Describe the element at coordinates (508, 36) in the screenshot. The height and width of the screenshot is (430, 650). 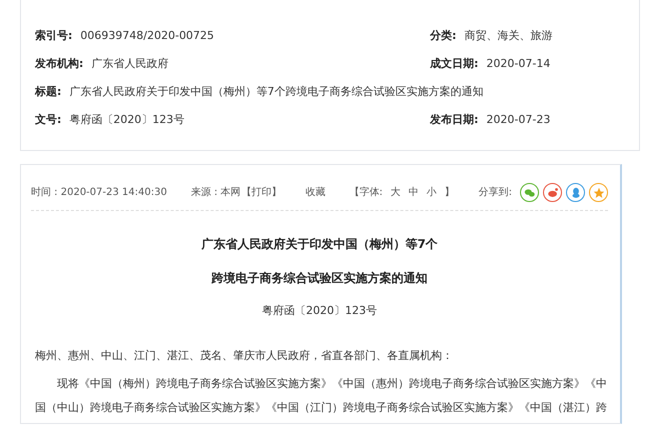
I see `field-value: 商贸、海关、旅游` at that location.